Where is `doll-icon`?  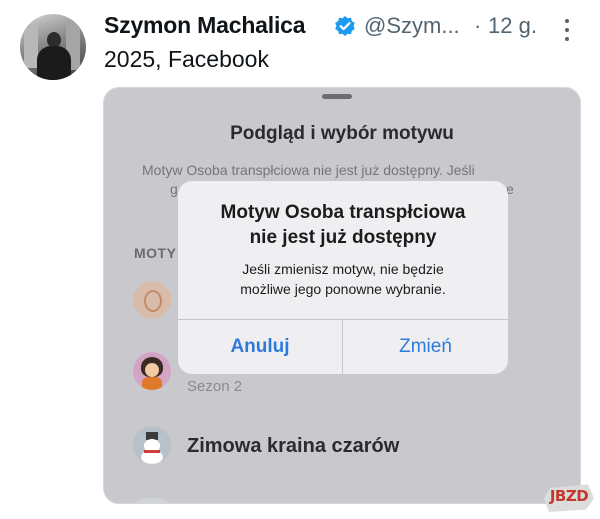
doll-icon is located at coordinates (152, 371).